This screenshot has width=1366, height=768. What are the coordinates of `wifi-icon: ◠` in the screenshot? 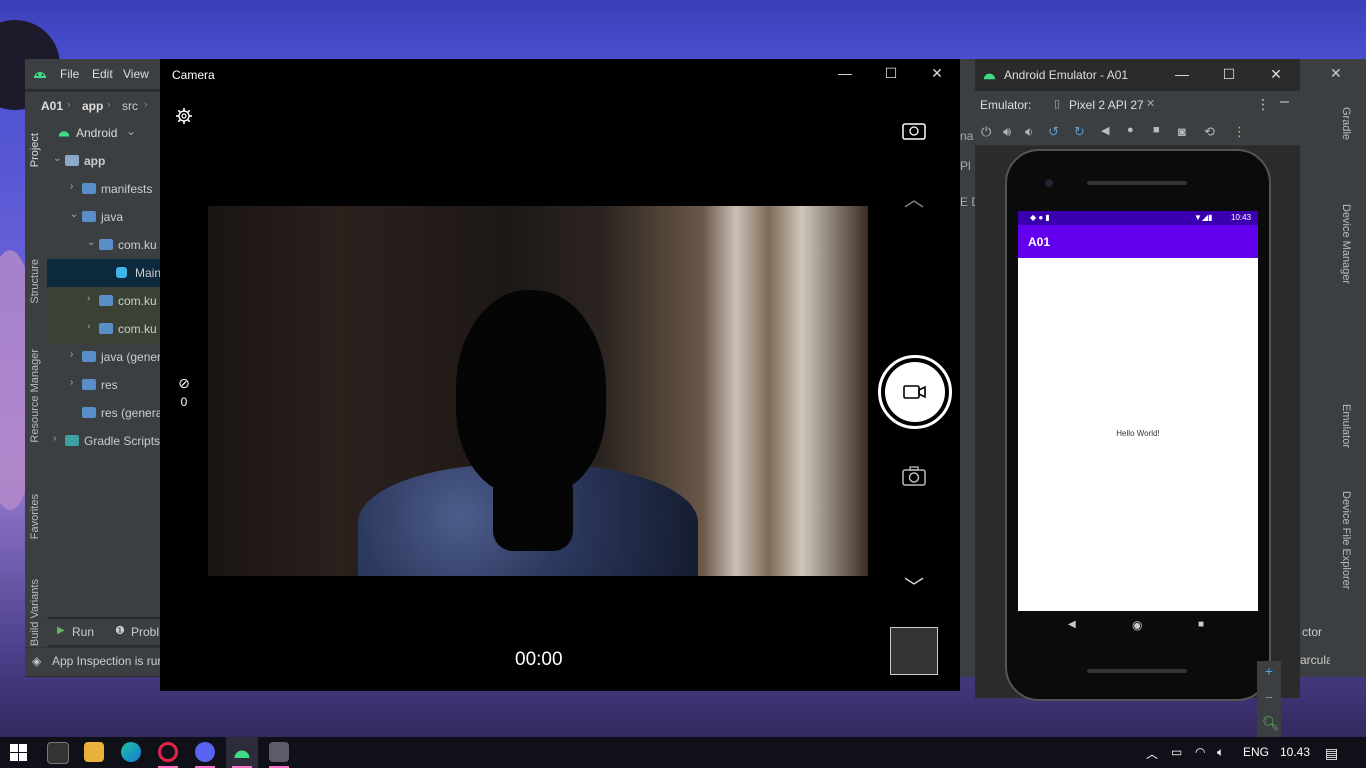 It's located at (1200, 752).